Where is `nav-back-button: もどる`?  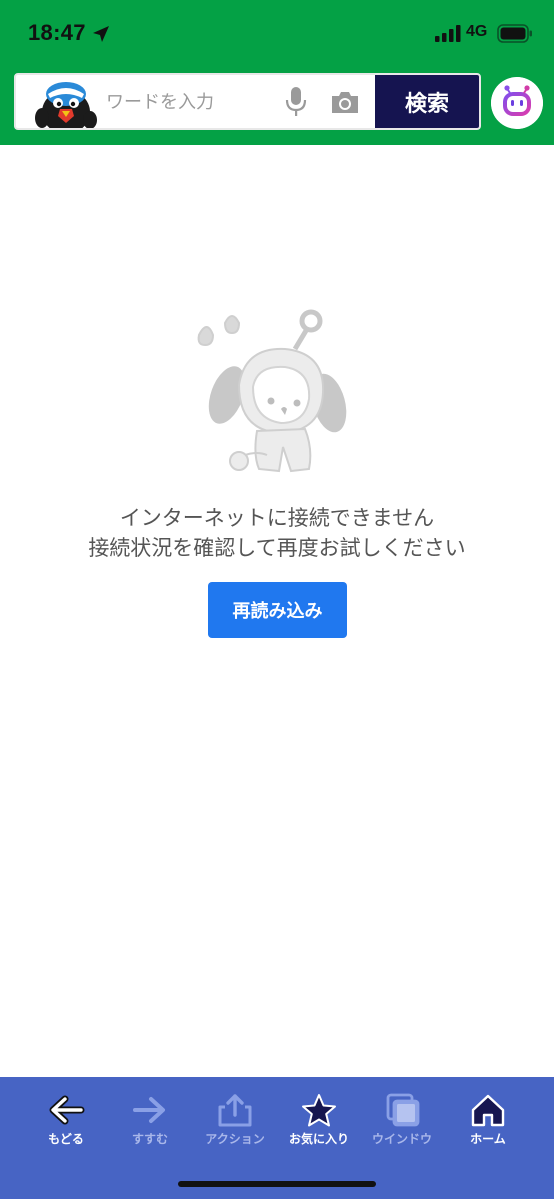 nav-back-button: もどる is located at coordinates (66, 1119).